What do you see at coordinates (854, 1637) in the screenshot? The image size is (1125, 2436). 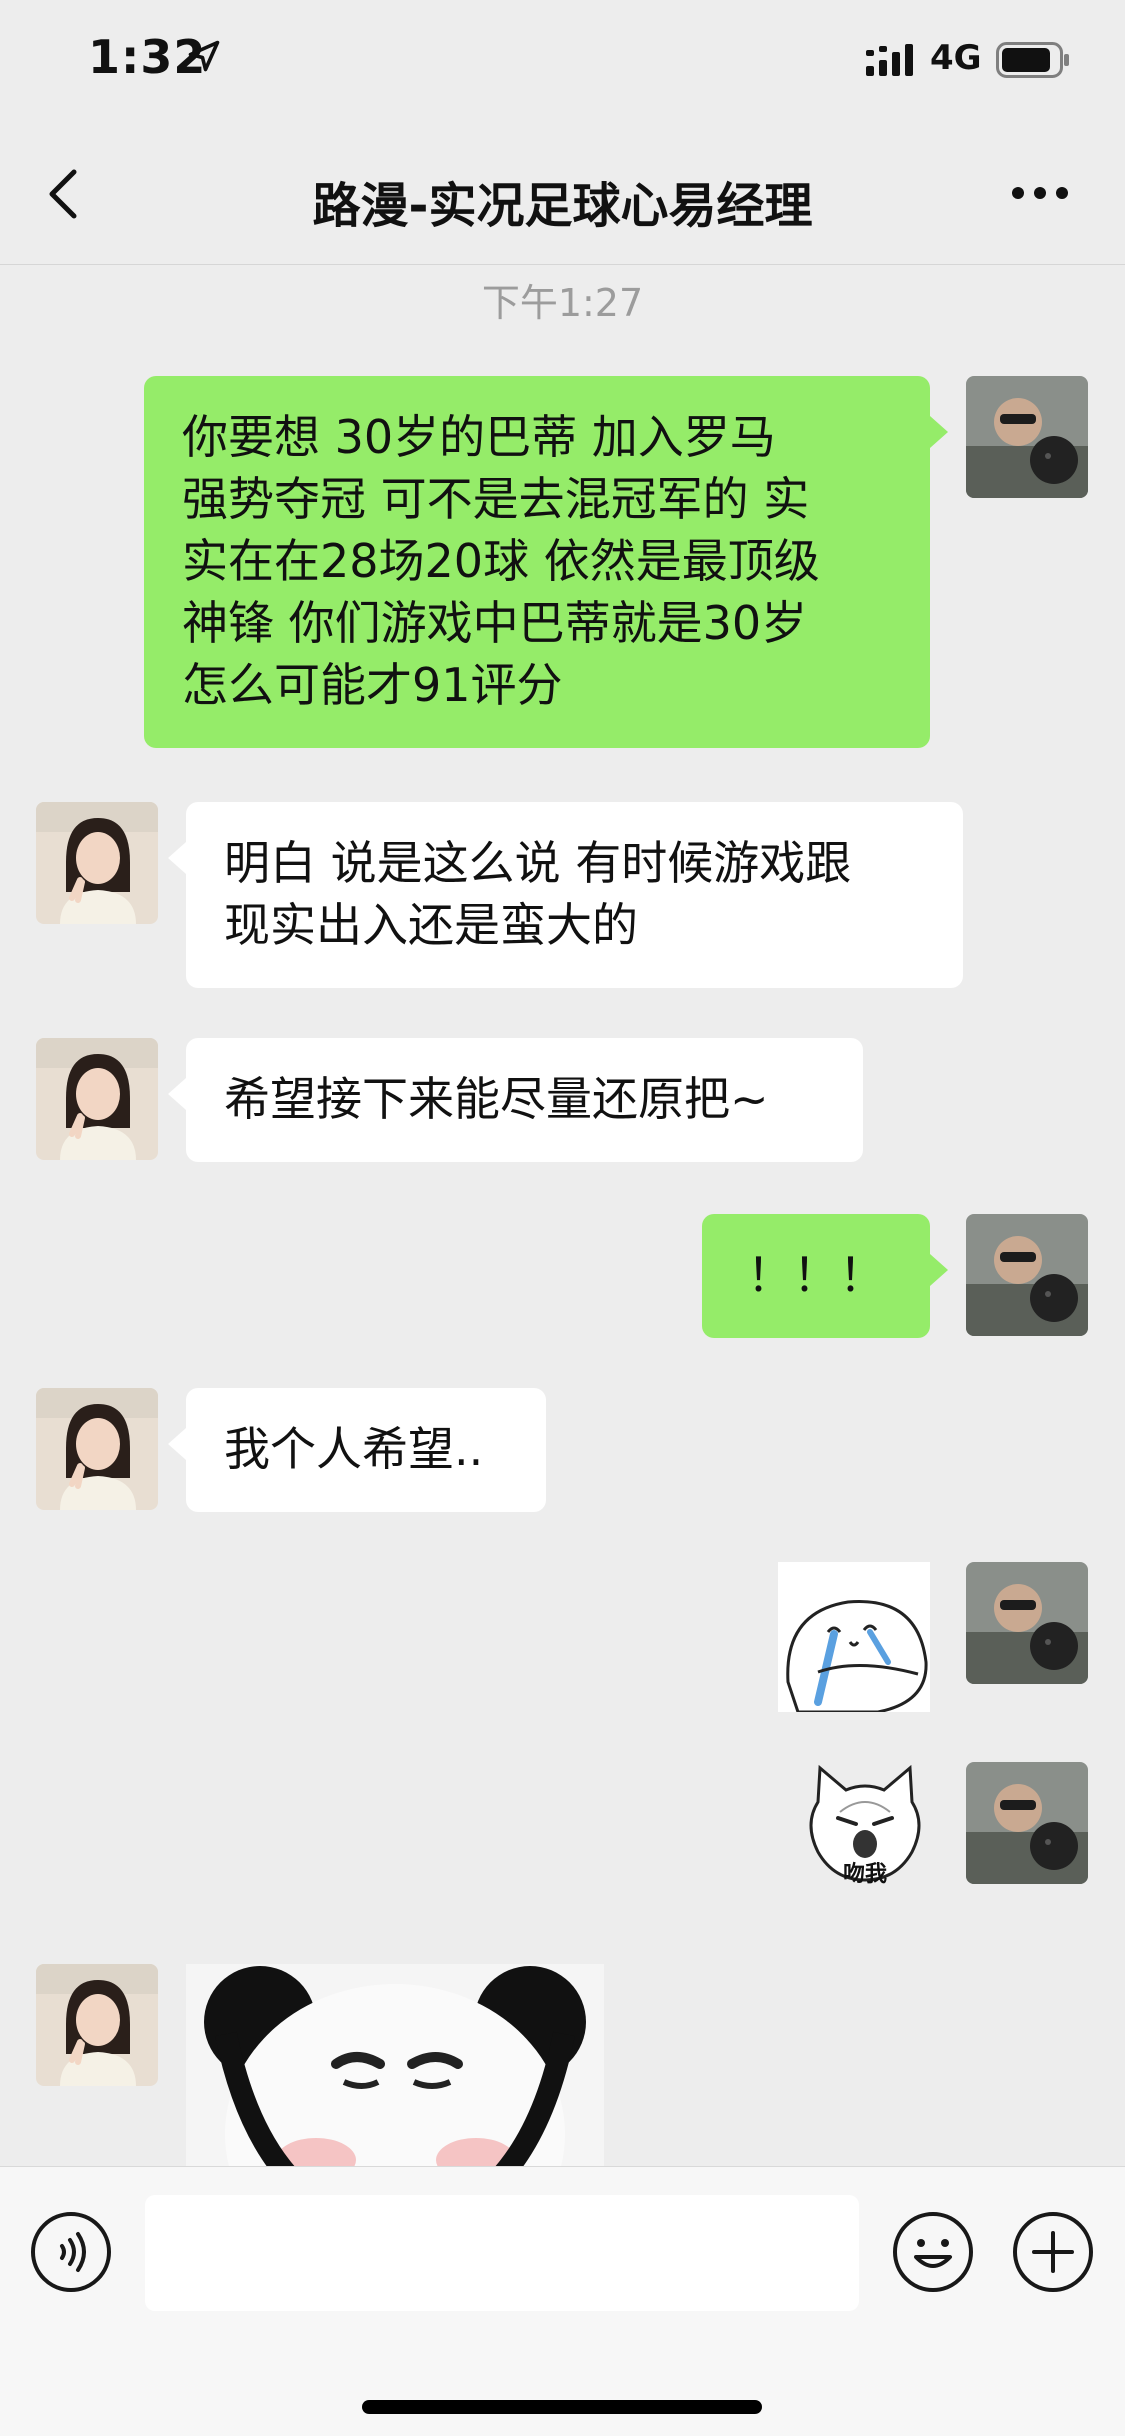 I see `crying-bun-sticker` at bounding box center [854, 1637].